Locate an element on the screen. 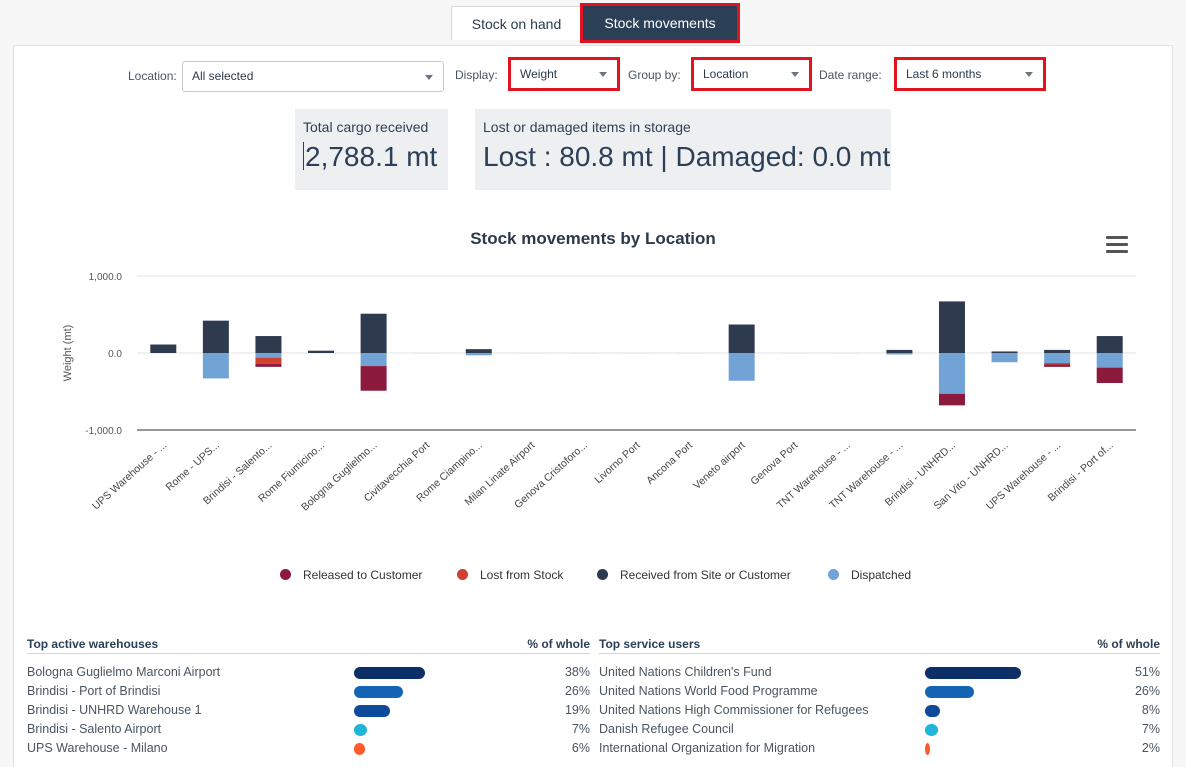  top-users-title: Top service users is located at coordinates (650, 644).